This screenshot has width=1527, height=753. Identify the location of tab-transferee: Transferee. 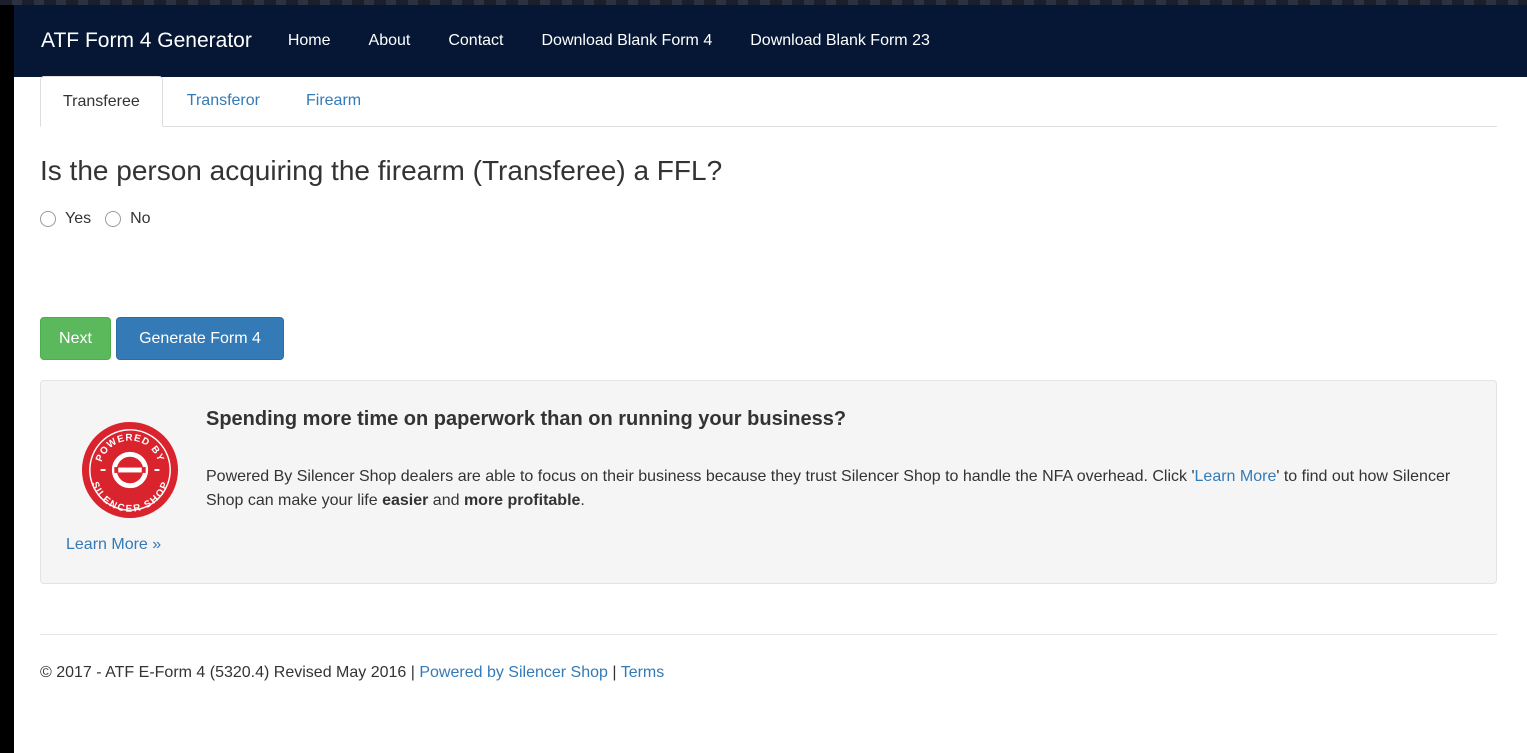
(101, 101).